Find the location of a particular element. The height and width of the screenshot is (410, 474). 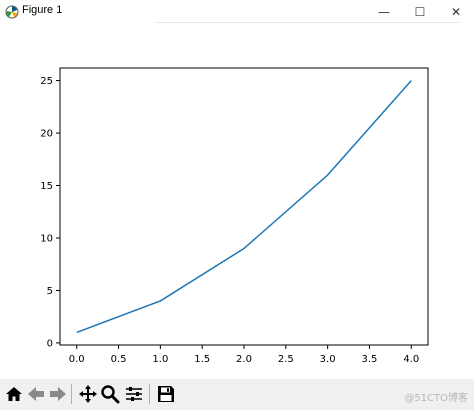

save-button is located at coordinates (166, 394).